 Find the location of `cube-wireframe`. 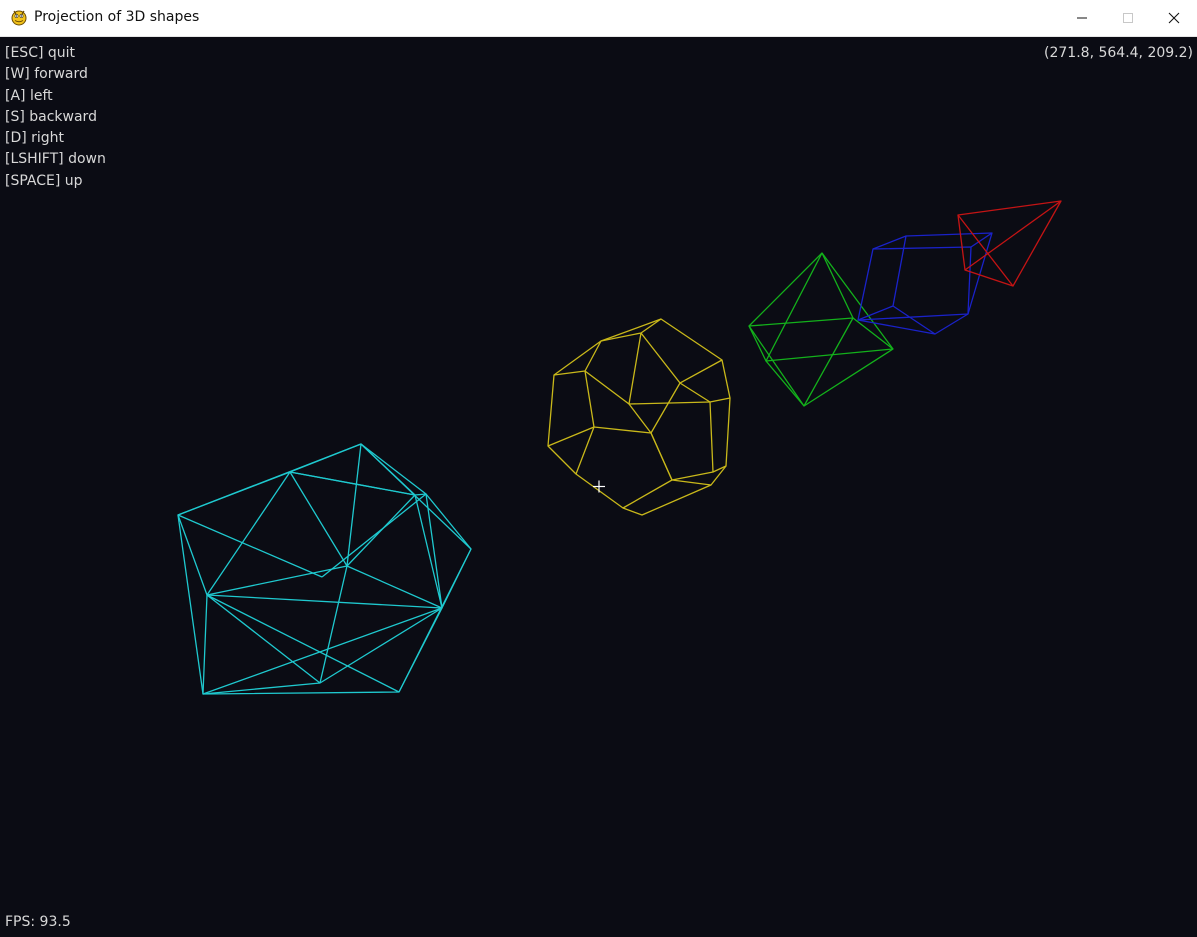

cube-wireframe is located at coordinates (925, 283).